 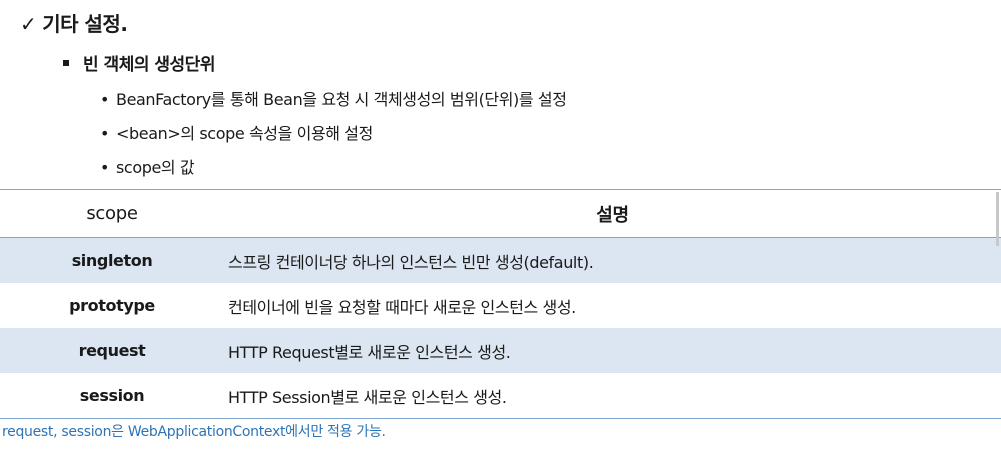 I want to click on scrollbar, so click(x=997, y=219).